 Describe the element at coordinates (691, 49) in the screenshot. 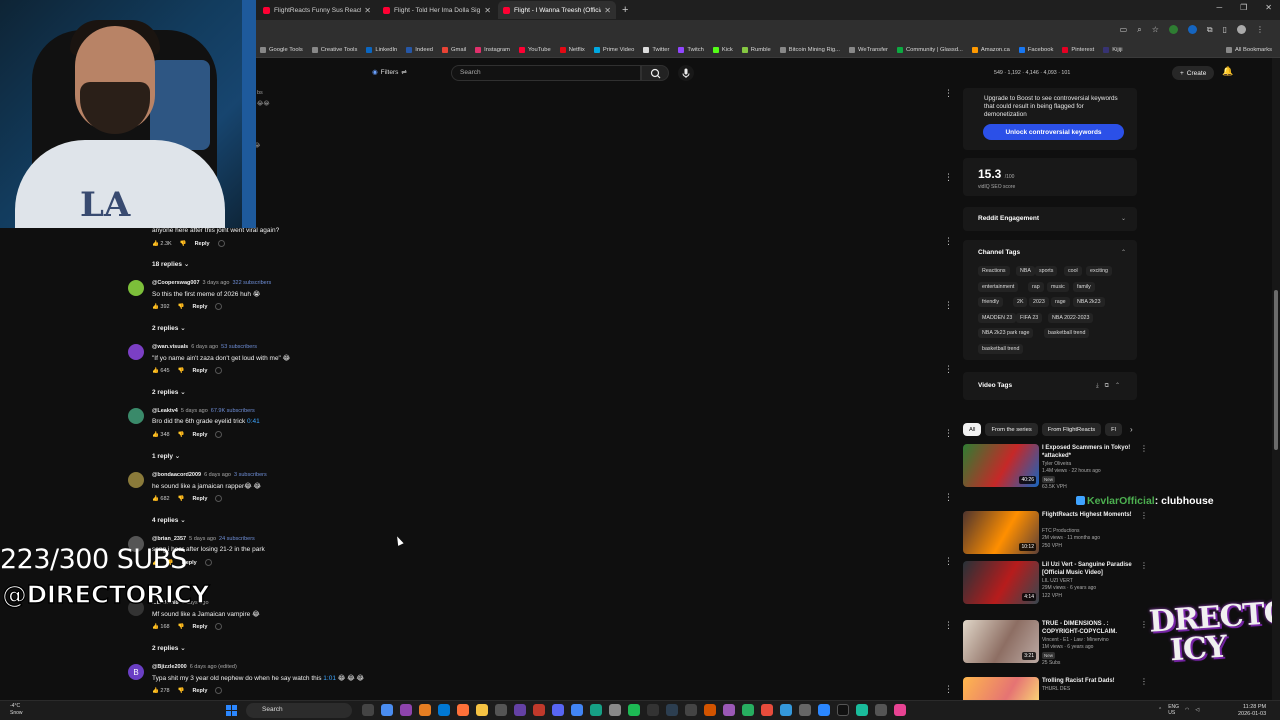

I see `bookmark-twitch: Twitch` at that location.